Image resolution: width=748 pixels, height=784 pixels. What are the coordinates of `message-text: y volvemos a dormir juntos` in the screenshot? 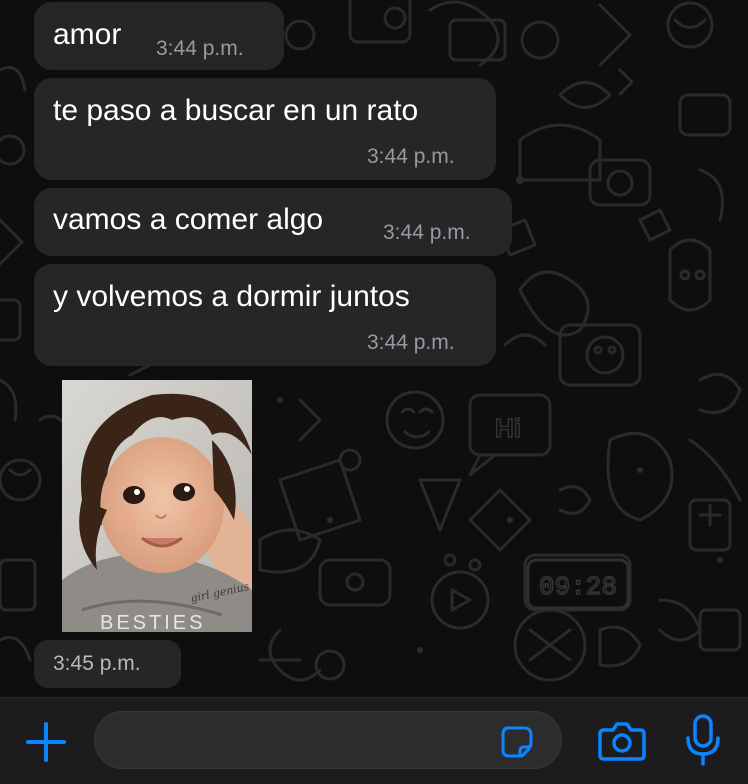 It's located at (231, 296).